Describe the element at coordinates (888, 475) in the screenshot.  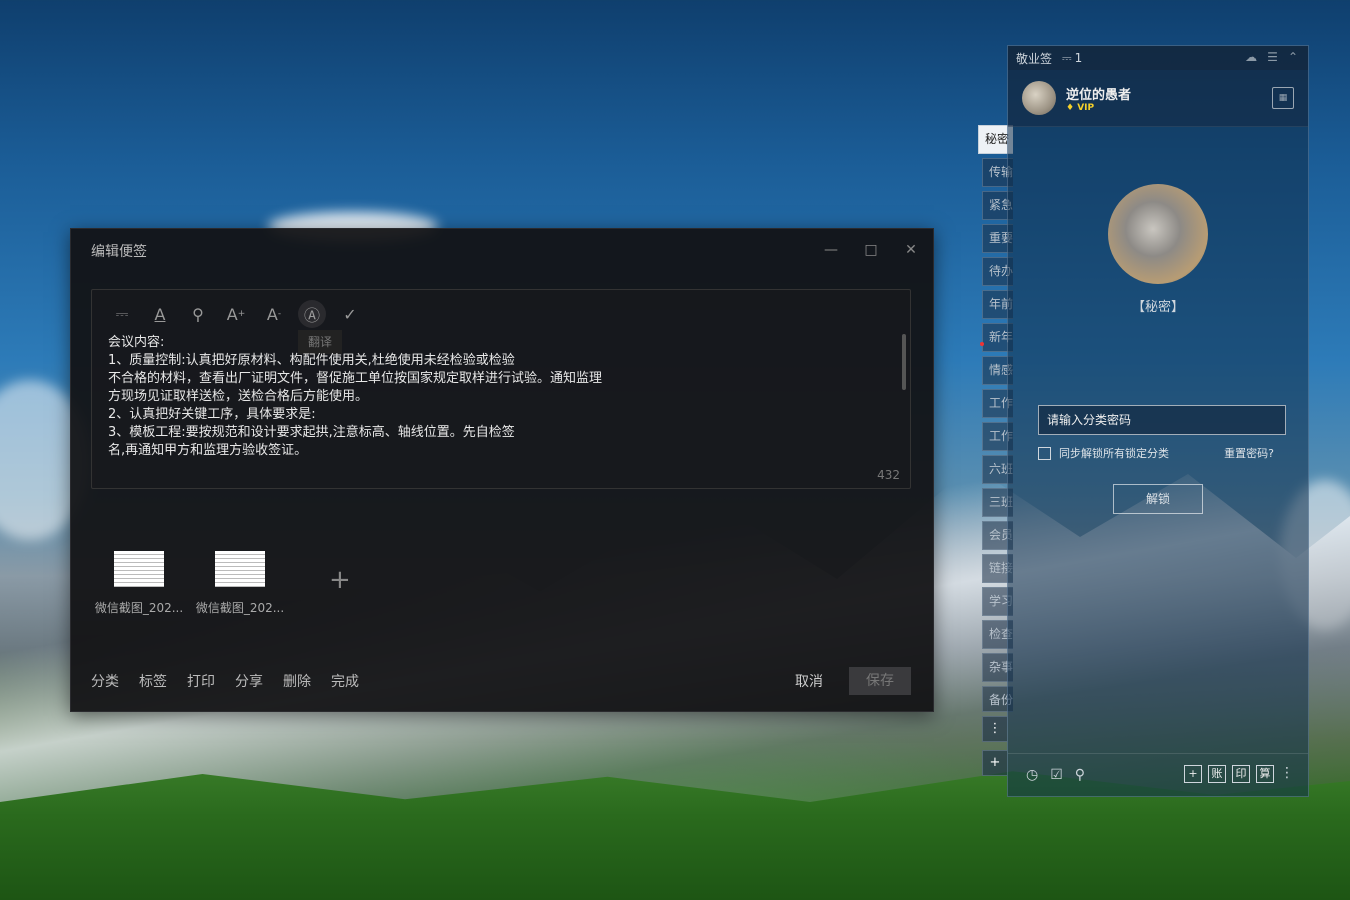
I see `character-count: 432` at that location.